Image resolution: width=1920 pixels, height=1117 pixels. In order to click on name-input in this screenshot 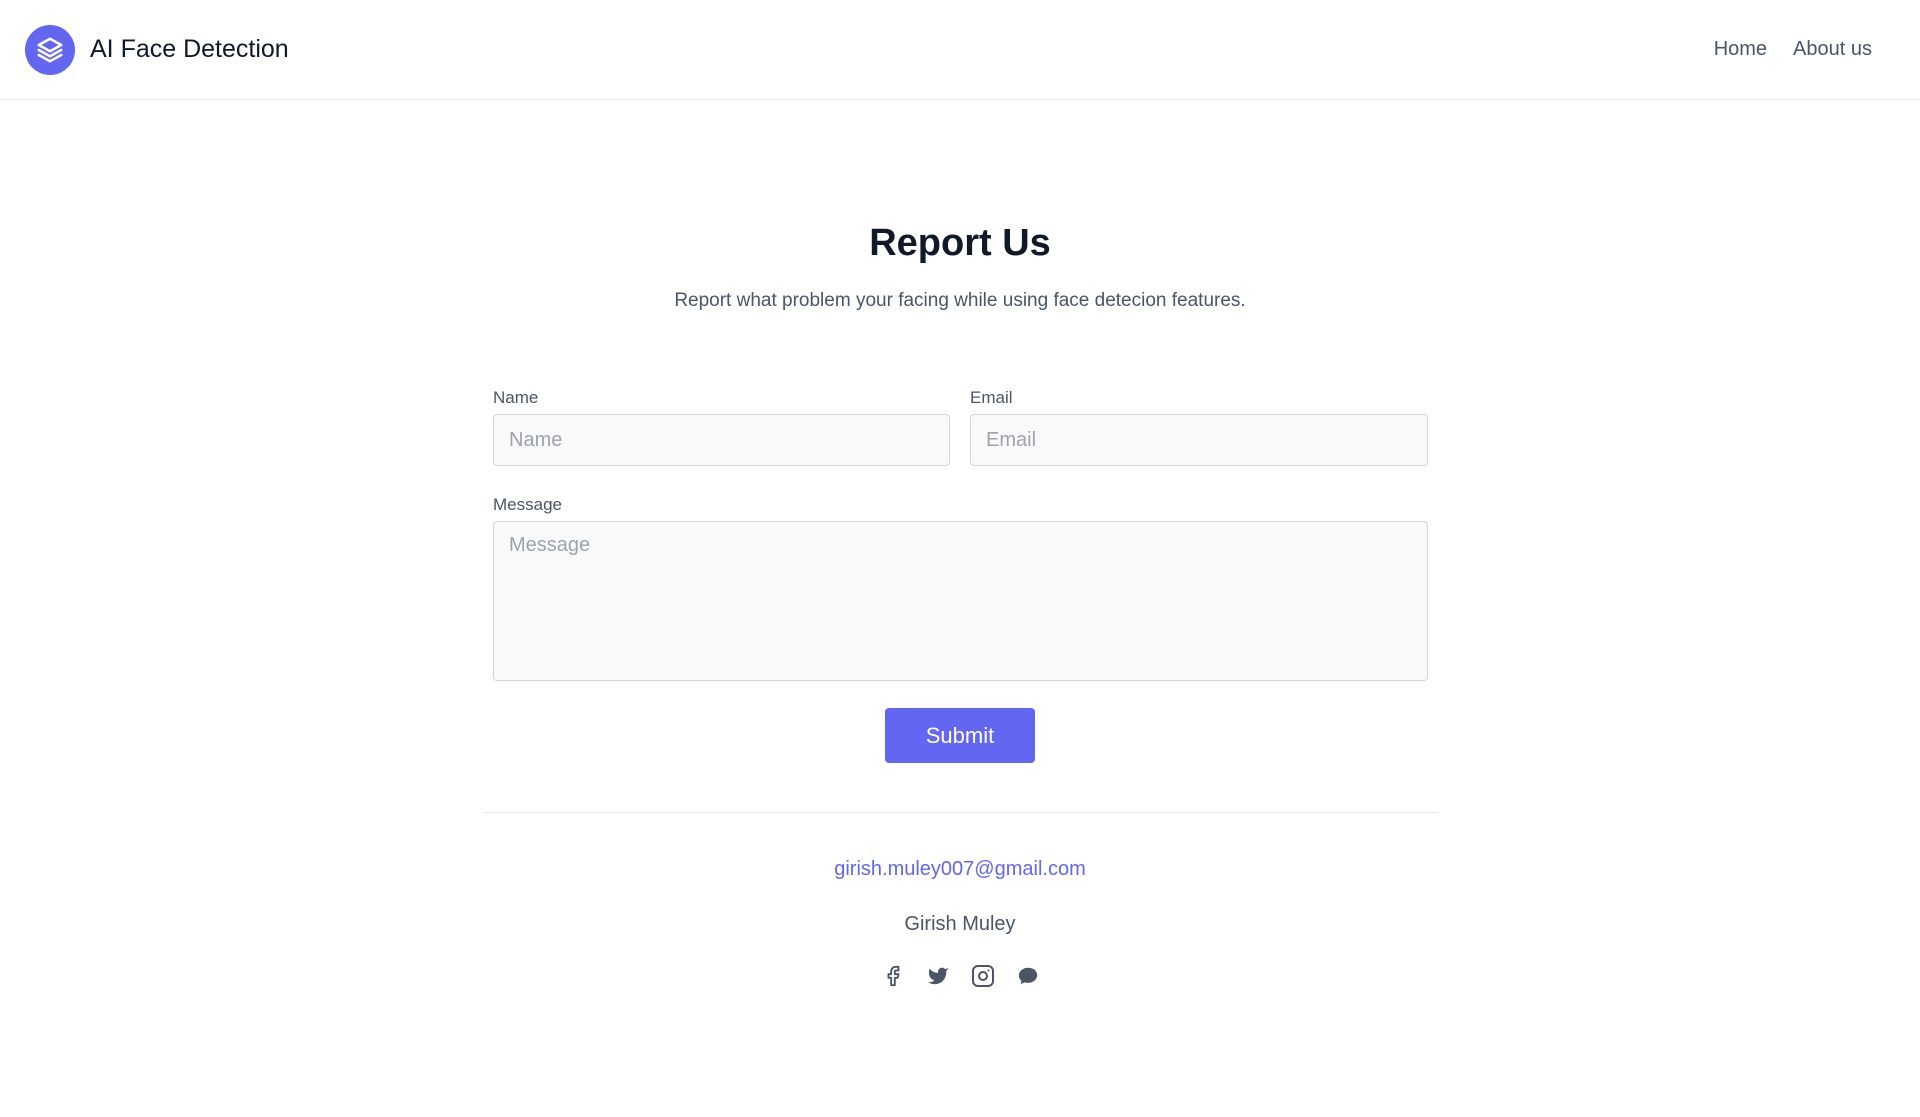, I will do `click(721, 440)`.